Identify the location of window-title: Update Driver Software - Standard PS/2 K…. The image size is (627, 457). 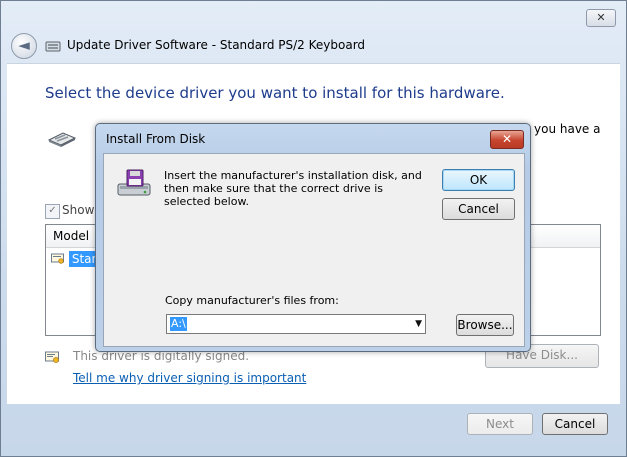
(216, 45).